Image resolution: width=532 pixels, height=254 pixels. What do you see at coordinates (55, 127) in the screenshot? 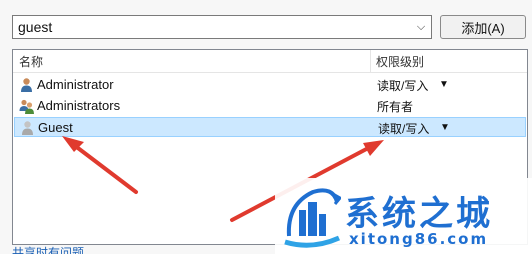
I see `list-item-name: Guest` at bounding box center [55, 127].